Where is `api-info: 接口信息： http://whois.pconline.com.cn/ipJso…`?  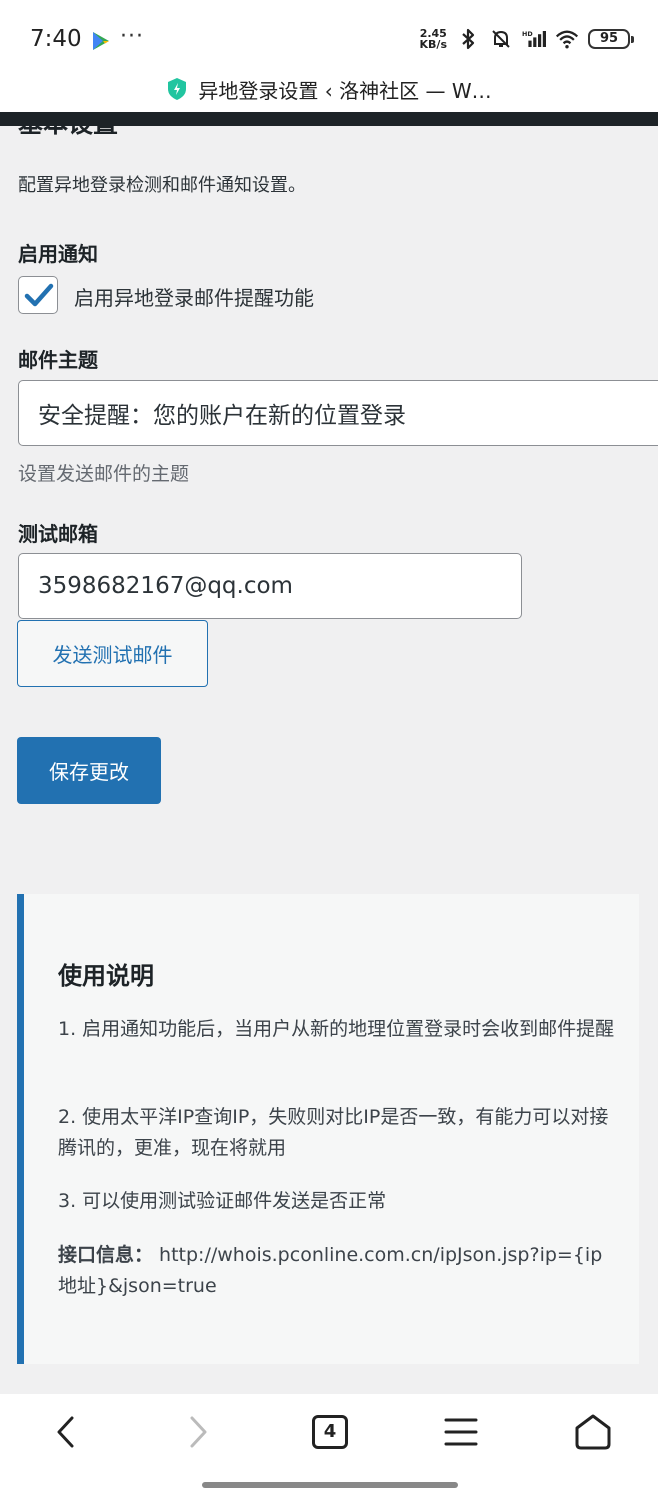 api-info: 接口信息： http://whois.pconline.com.cn/ipJso… is located at coordinates (338, 1271).